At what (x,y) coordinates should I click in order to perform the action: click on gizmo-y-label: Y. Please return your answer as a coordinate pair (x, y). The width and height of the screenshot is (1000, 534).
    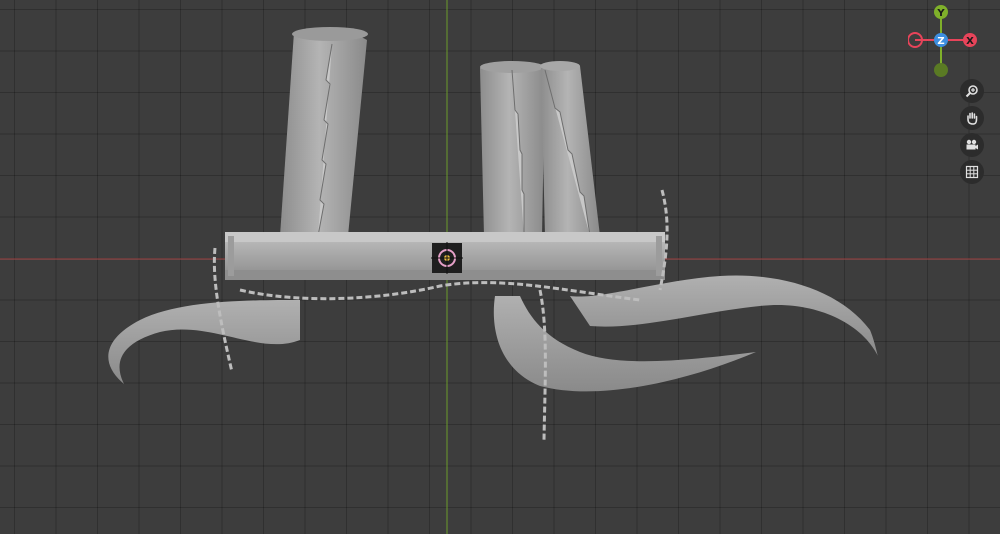
    Looking at the image, I should click on (940, 13).